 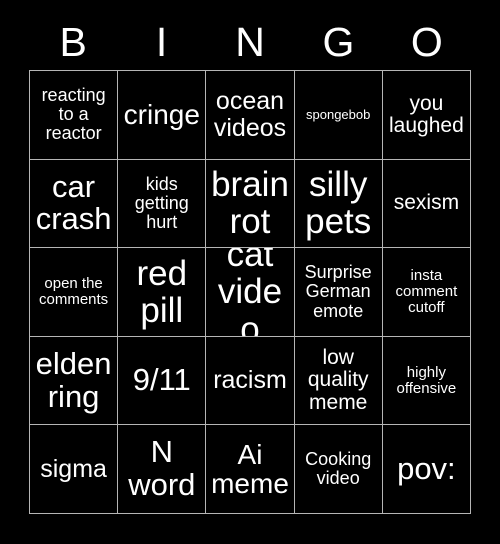 I want to click on bingo-cell-label: Ai meme, so click(x=250, y=469).